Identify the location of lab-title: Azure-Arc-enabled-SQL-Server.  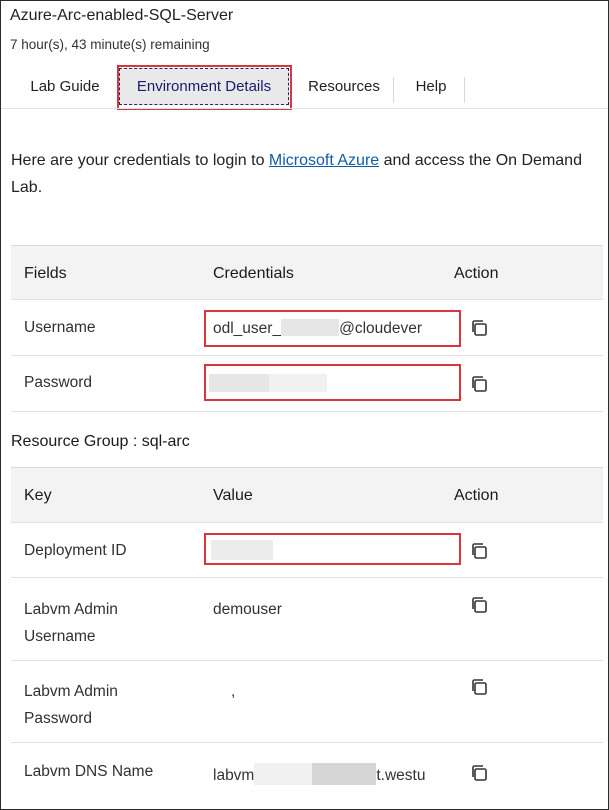
(122, 15).